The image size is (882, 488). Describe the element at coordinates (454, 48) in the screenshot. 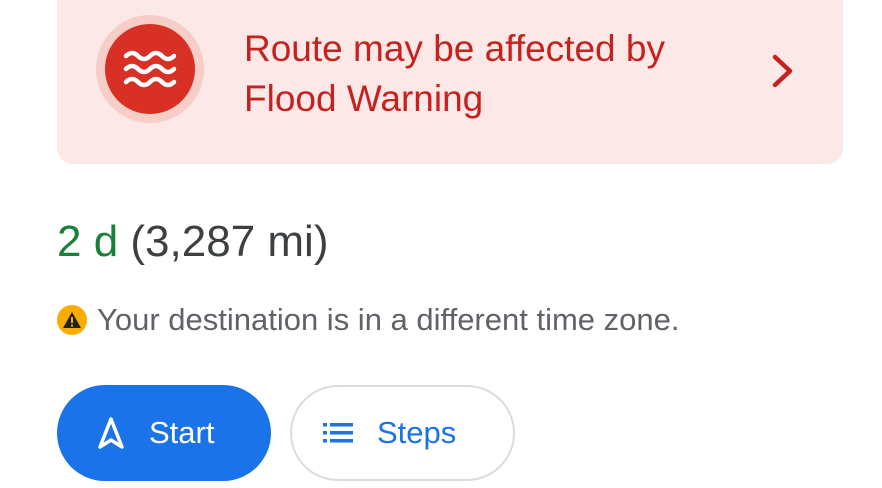

I see `alert-line-1: Route may be affected by` at that location.